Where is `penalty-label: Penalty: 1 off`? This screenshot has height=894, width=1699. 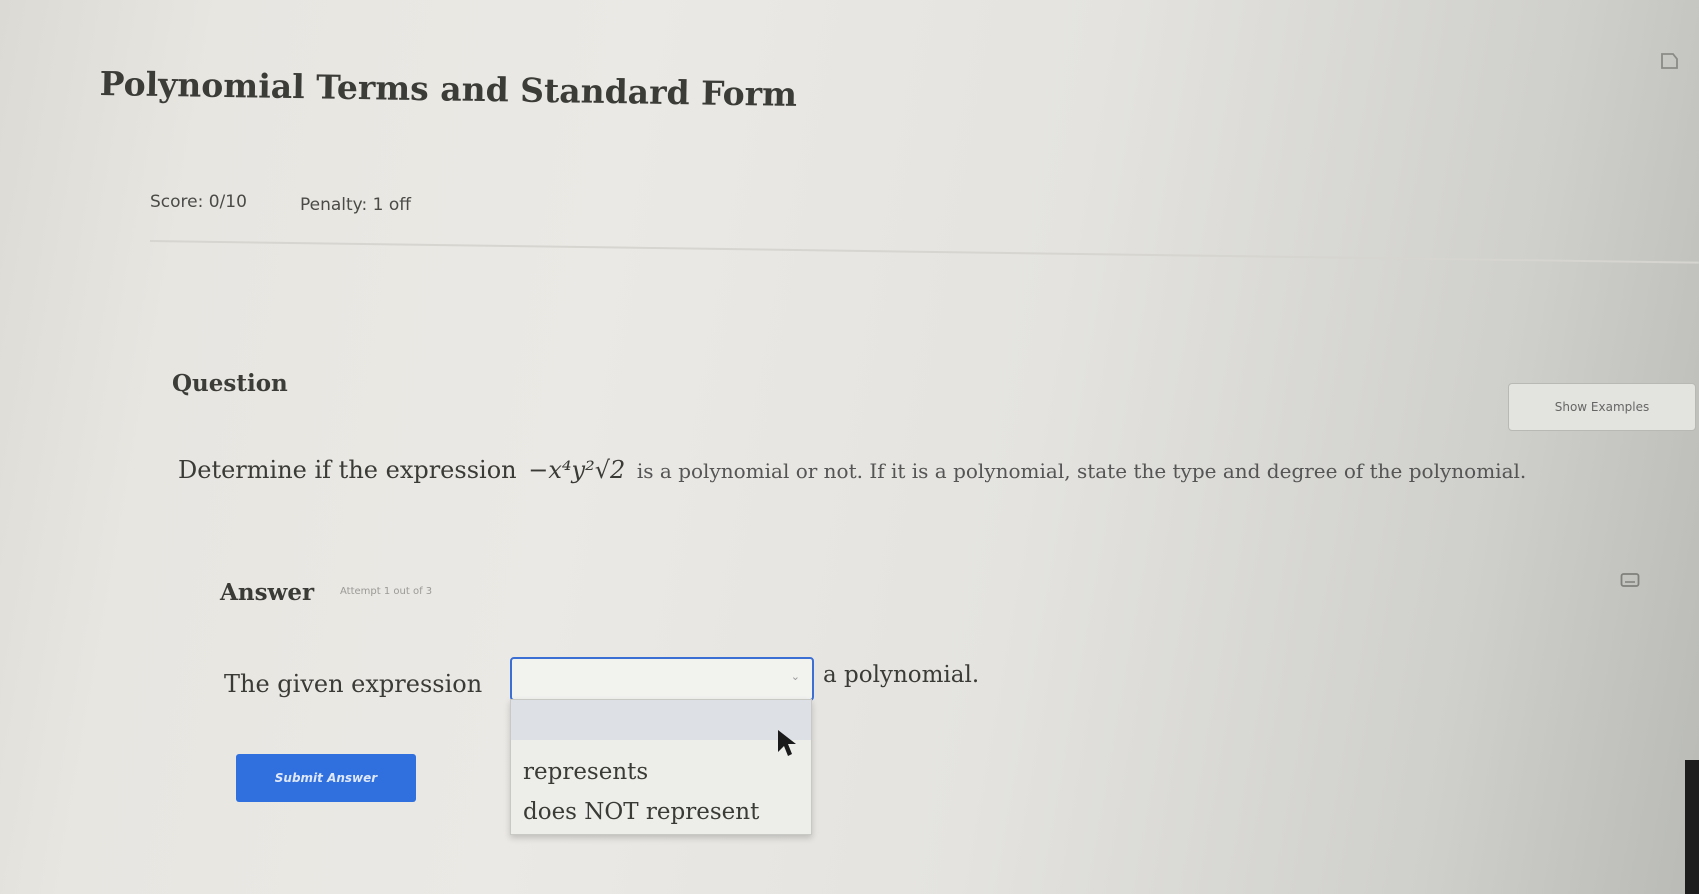
penalty-label: Penalty: 1 off is located at coordinates (355, 205).